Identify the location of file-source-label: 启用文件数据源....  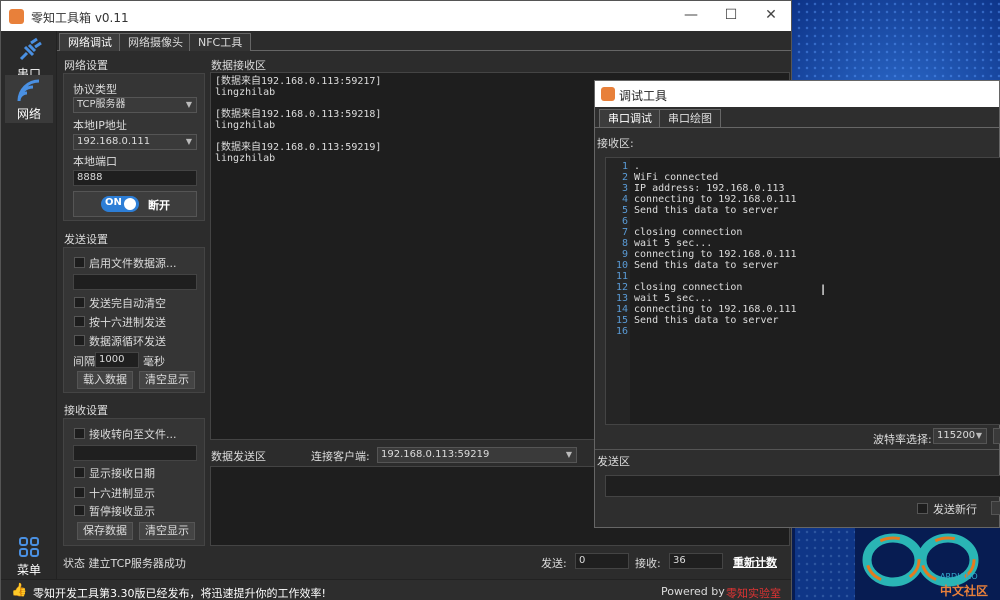
(133, 263).